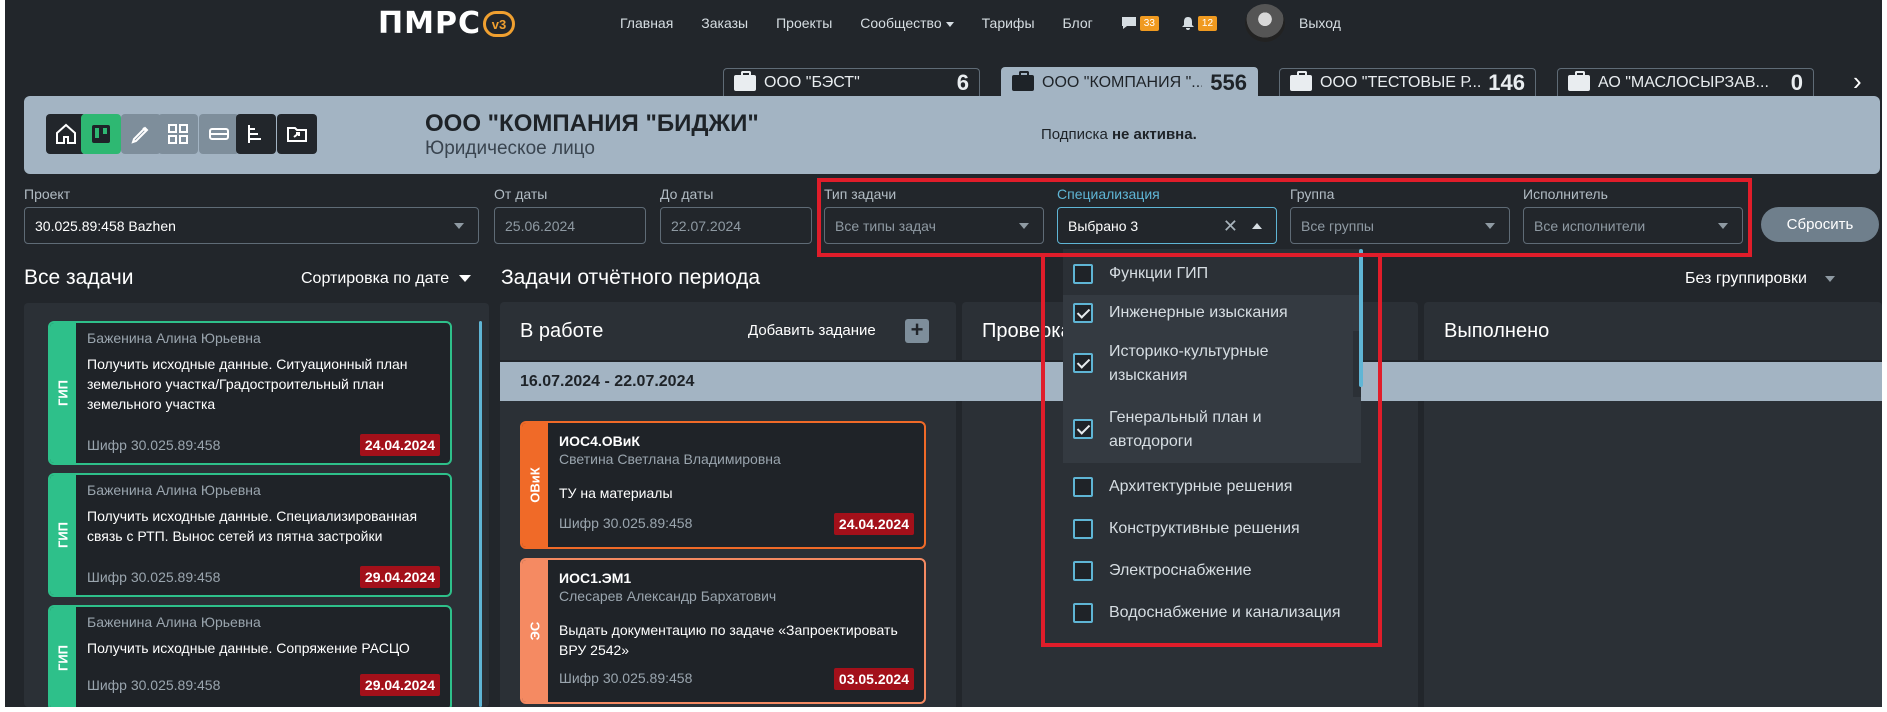 This screenshot has height=712, width=1887. Describe the element at coordinates (1407, 82) in the screenshot. I see `company-tab-test: ООО "ТЕСТОВЫЕ Р... 146` at that location.